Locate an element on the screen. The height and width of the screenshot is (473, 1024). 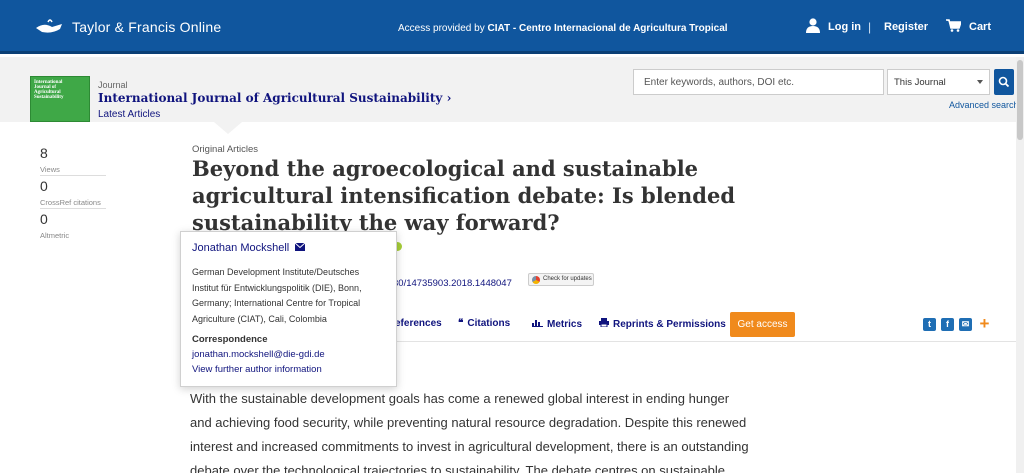
brand-logo: Taylor & Francis Online is located at coordinates (127, 27).